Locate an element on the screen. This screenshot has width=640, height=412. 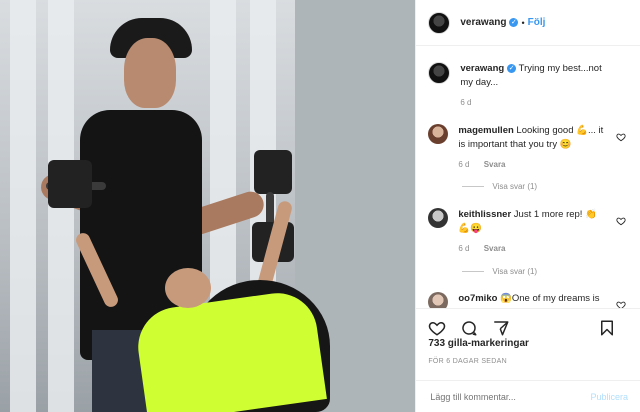
right-dumbbell-plate-top is located at coordinates (273, 172).